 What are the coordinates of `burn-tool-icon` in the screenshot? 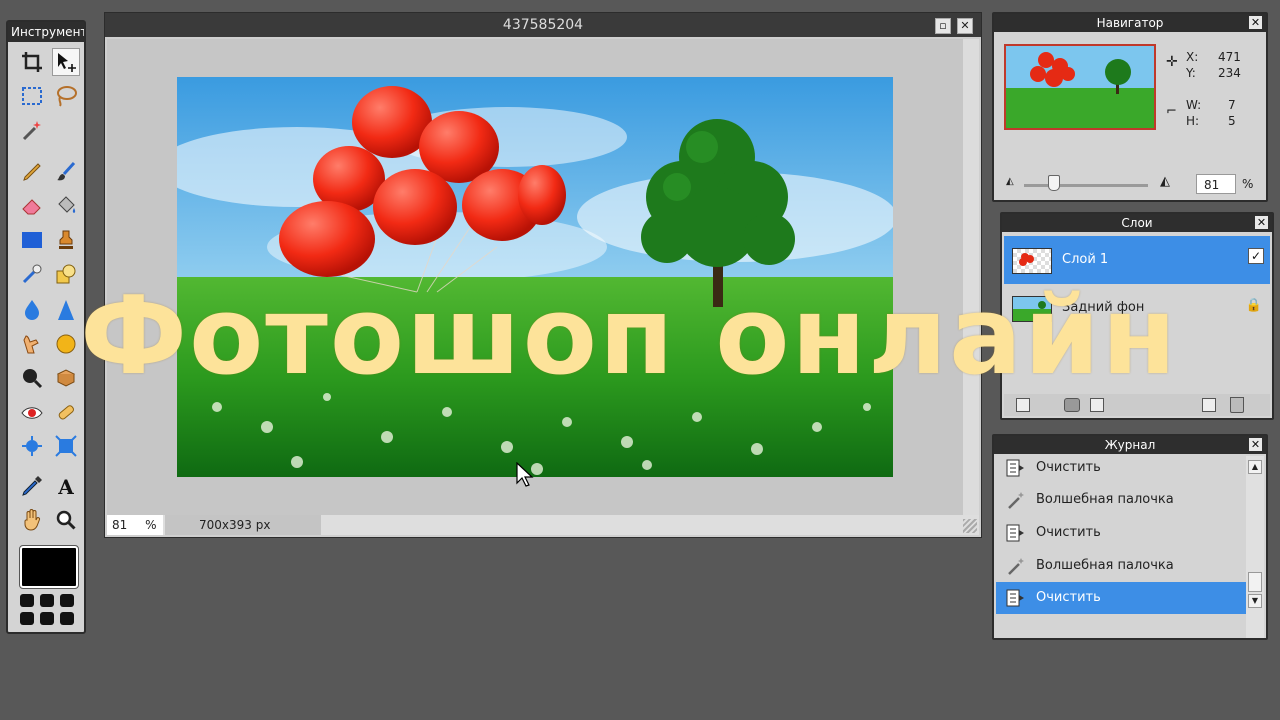 It's located at (66, 378).